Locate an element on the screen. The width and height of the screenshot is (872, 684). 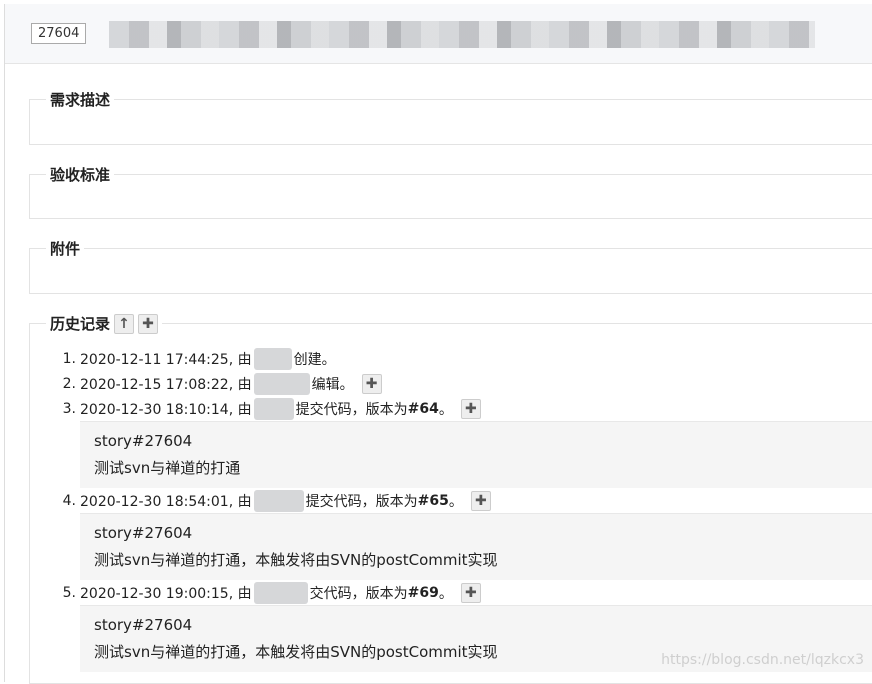
section-title-acceptance: 验收标准 is located at coordinates (80, 175).